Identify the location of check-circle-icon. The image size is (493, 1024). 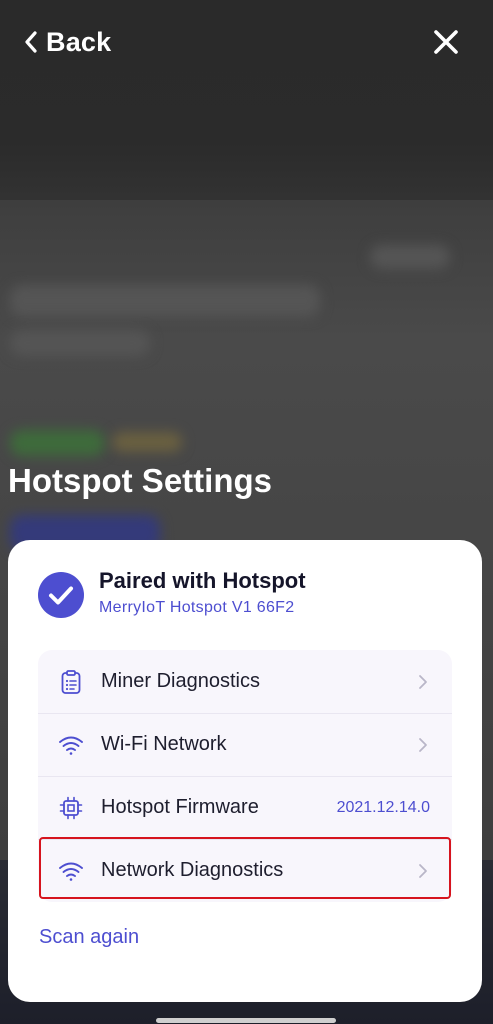
(61, 595).